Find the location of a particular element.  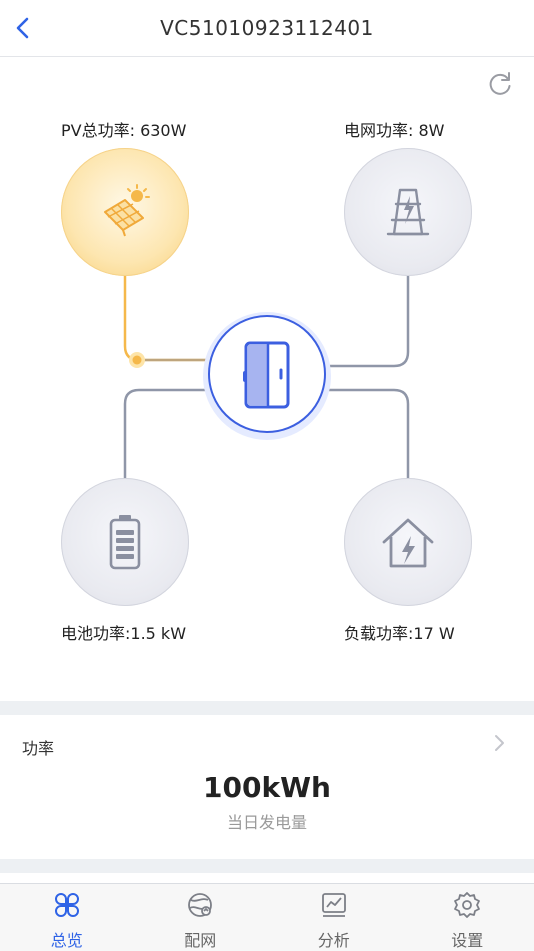

battery-power-label: 电池功率:1.5 kW is located at coordinates (123, 632).